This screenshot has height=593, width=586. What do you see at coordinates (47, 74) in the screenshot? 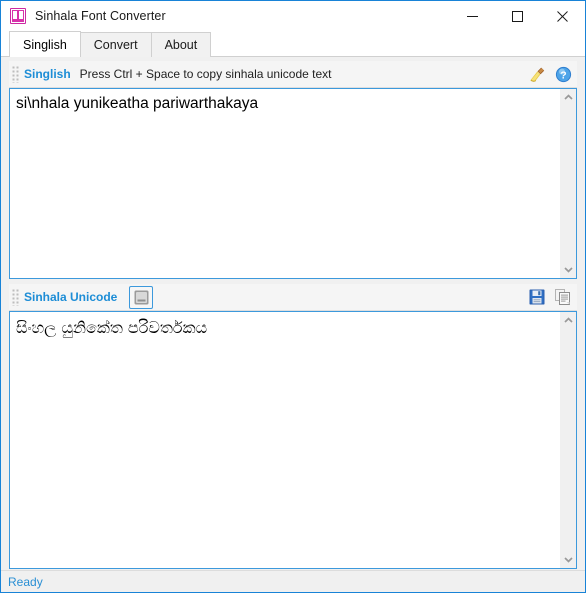
I see `input-toolbar-label: Singlish` at bounding box center [47, 74].